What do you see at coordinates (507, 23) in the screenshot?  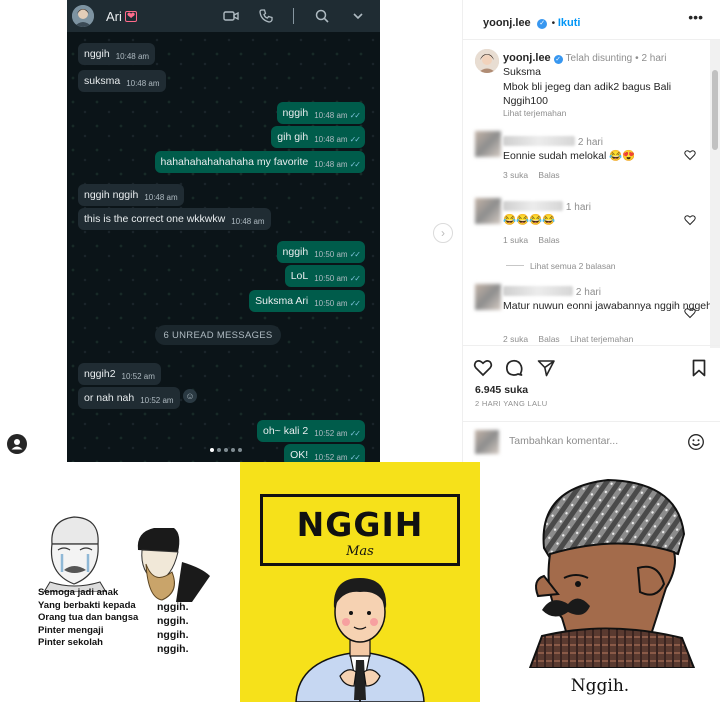 I see `username-link: yoonj.lee` at bounding box center [507, 23].